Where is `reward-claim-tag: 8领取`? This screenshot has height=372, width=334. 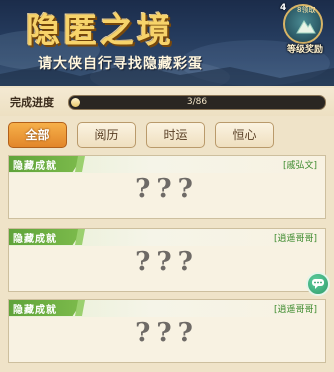
reward-claim-tag: 8领取 is located at coordinates (306, 10).